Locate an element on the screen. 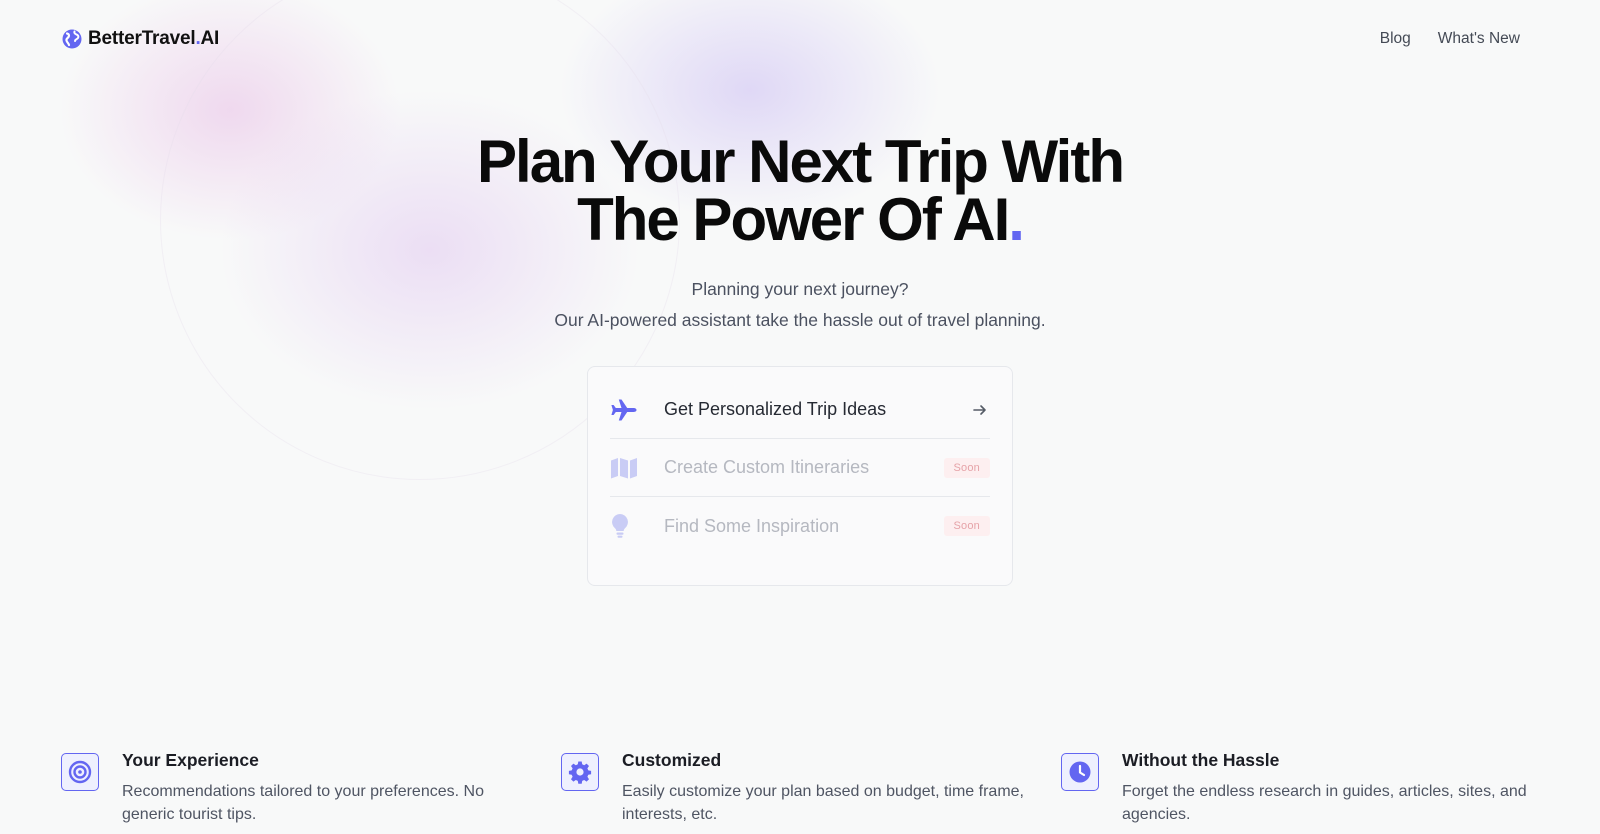  option-custom-itineraries: Create Custom Itineraries Soon is located at coordinates (800, 468).